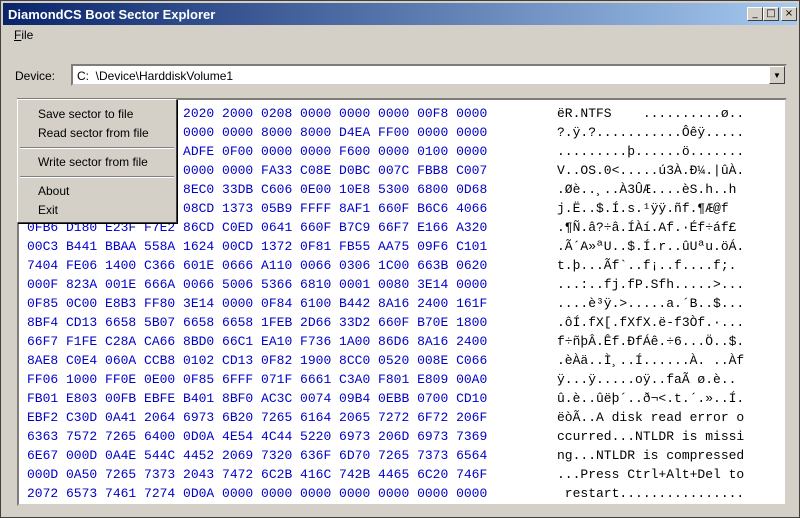 The height and width of the screenshot is (518, 800). Describe the element at coordinates (651, 113) in the screenshot. I see `ascii-text: ëR.NTFS ..........ø..` at that location.